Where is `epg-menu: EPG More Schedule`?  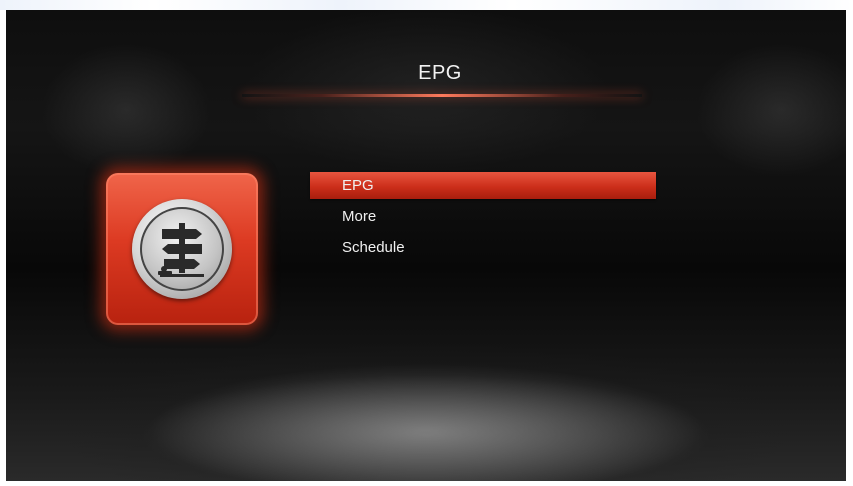
epg-menu: EPG More Schedule is located at coordinates (483, 218).